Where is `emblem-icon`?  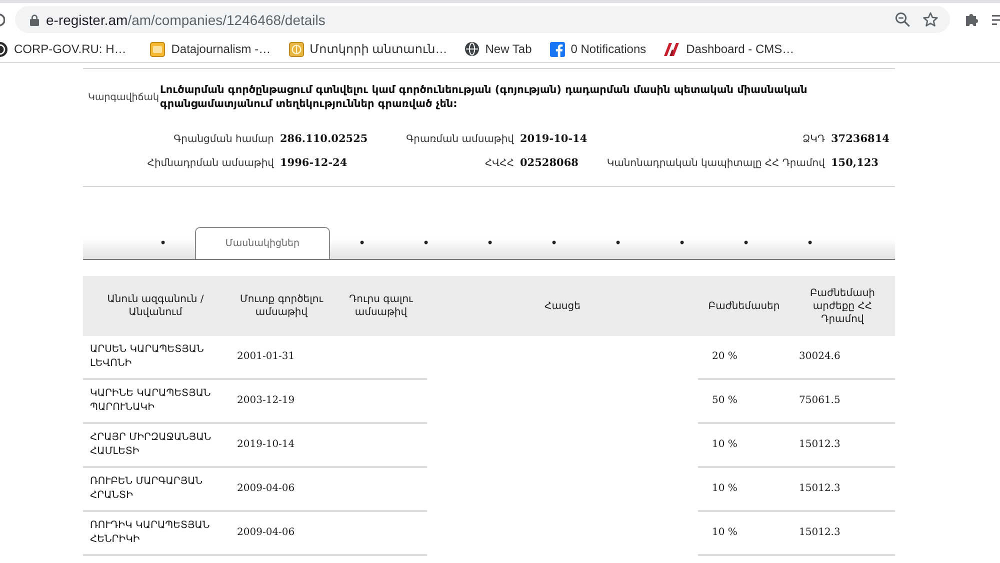
emblem-icon is located at coordinates (296, 49).